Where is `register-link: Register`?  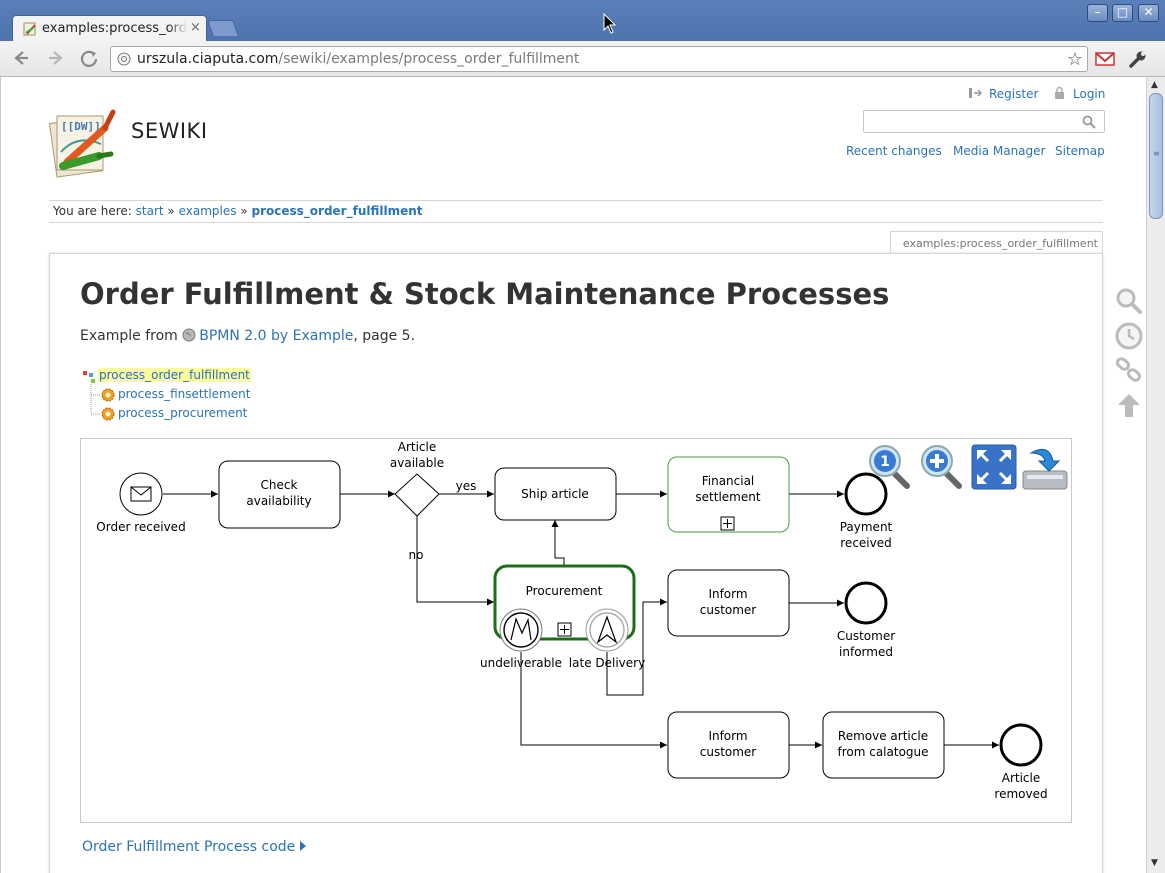
register-link: Register is located at coordinates (1003, 94).